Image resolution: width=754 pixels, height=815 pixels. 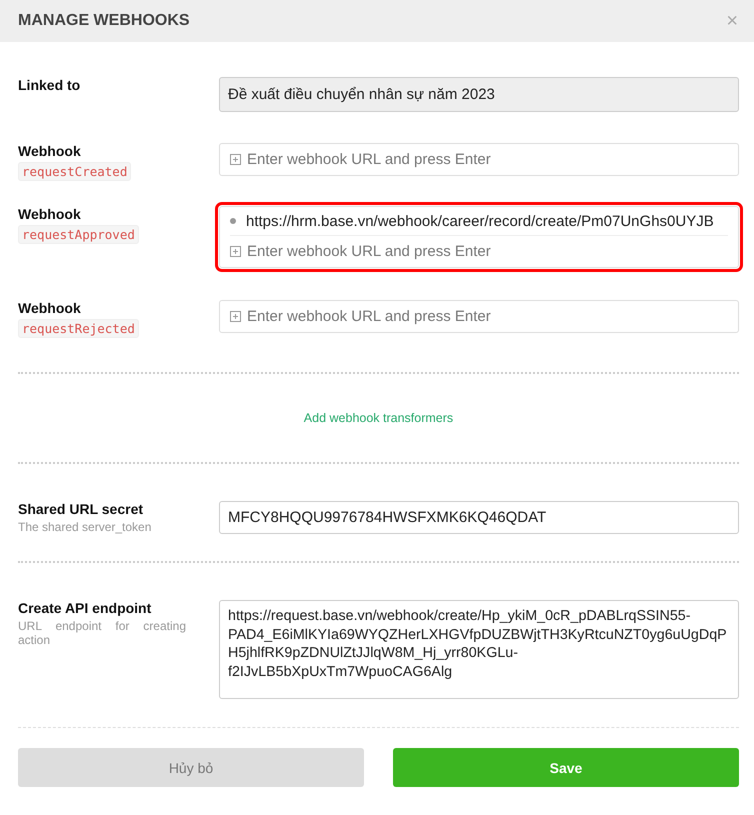 What do you see at coordinates (480, 221) in the screenshot?
I see `webhook-url: https://hrm.base.vn/webhook/career/record/create/Pm07UnGhs0UYJB` at bounding box center [480, 221].